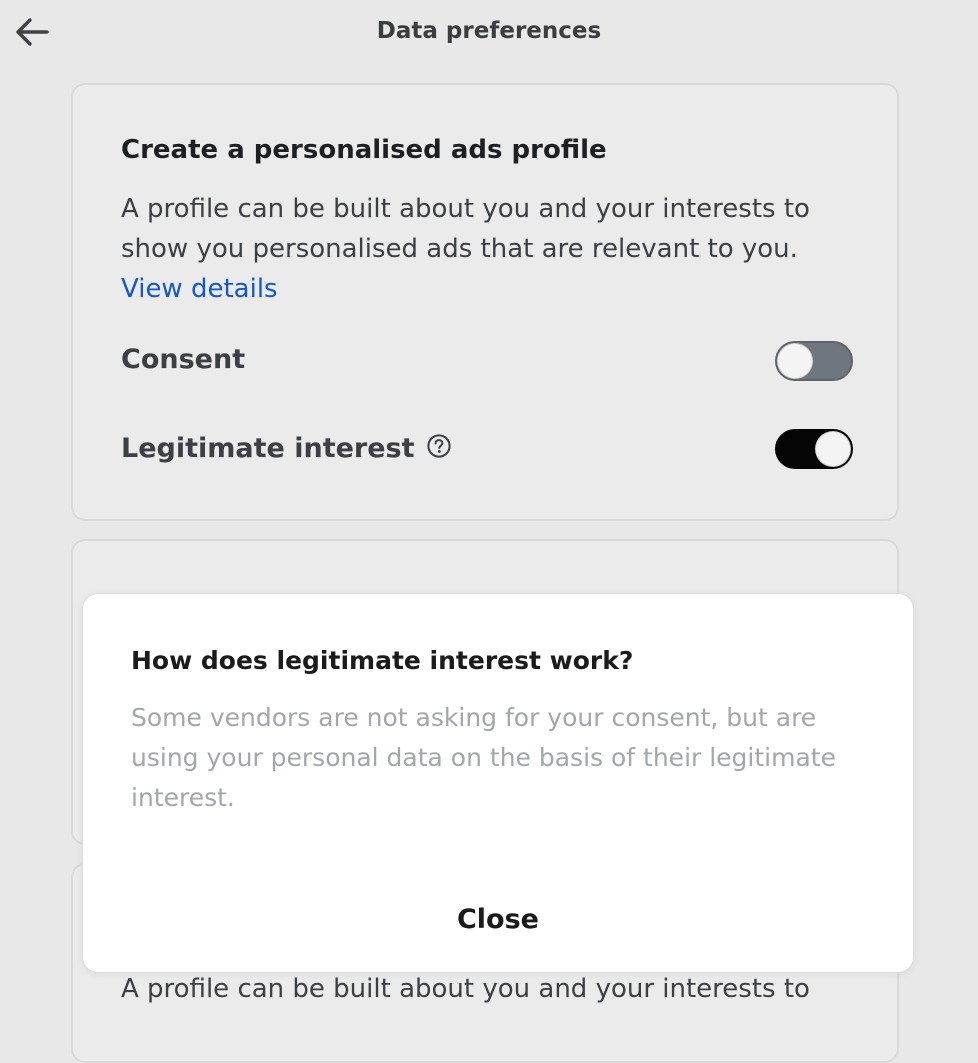 Image resolution: width=978 pixels, height=1063 pixels. I want to click on page-title: Data preferences, so click(489, 31).